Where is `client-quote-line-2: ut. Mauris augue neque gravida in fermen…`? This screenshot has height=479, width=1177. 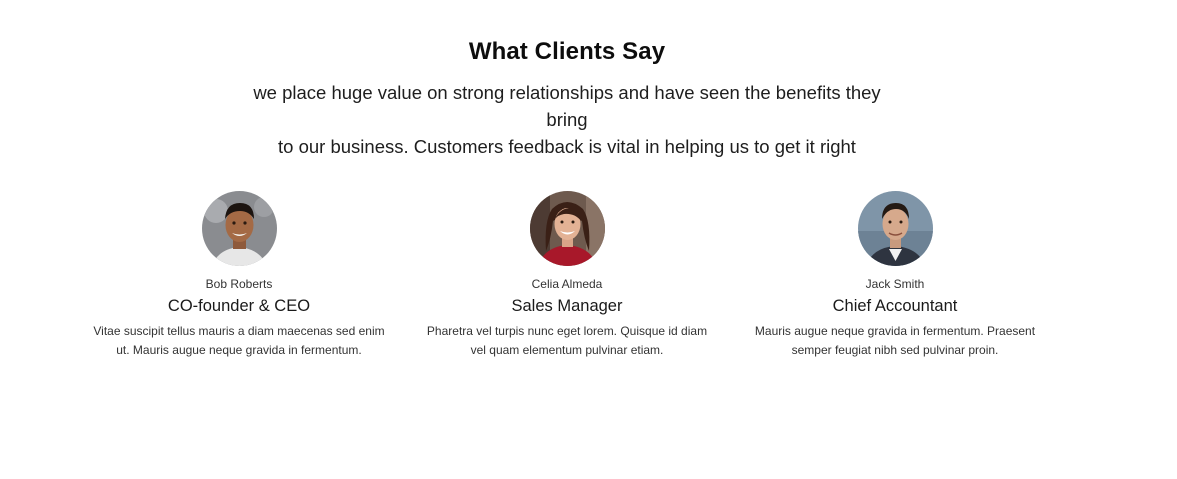 client-quote-line-2: ut. Mauris augue neque gravida in fermen… is located at coordinates (239, 350).